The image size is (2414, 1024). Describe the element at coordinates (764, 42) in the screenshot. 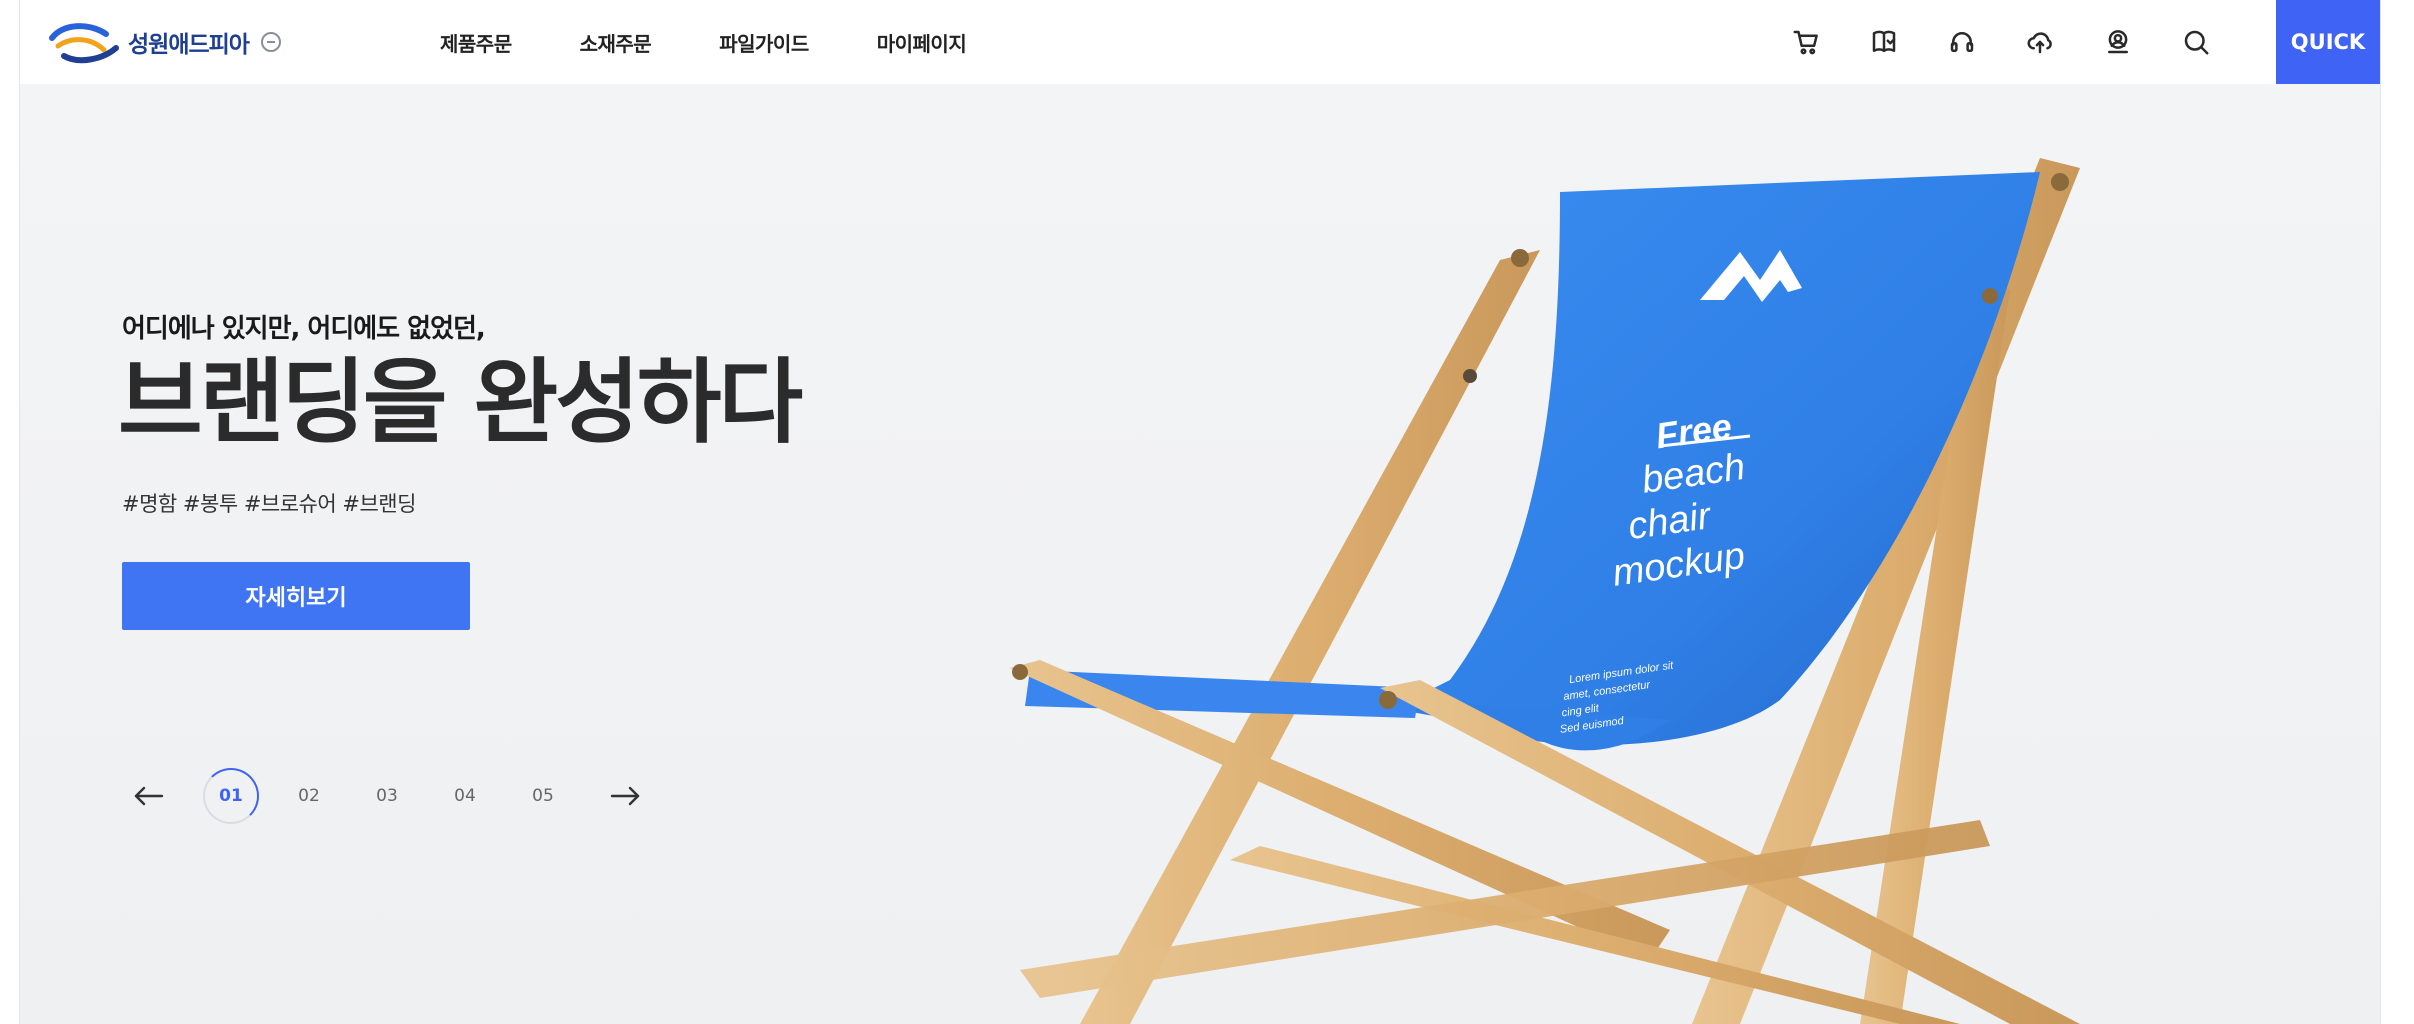

I see `nav-item-file-guide: 파일가이드` at that location.